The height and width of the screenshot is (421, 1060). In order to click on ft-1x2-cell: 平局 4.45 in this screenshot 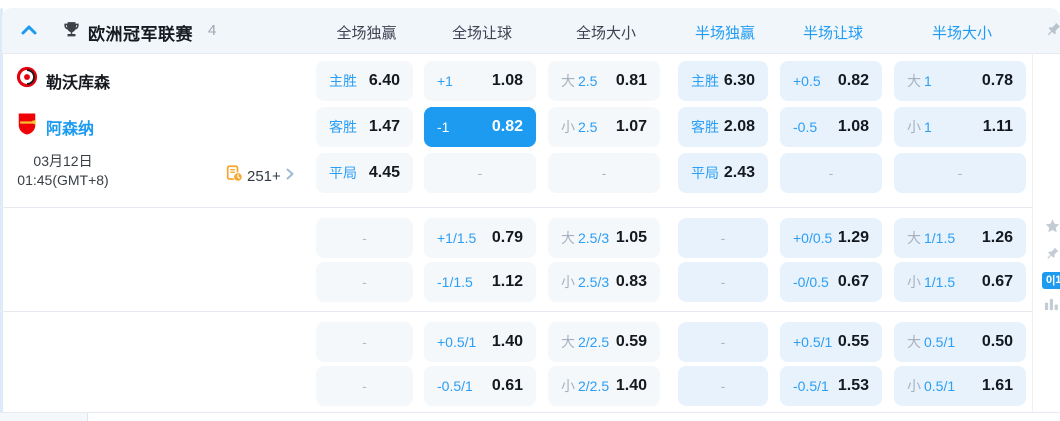, I will do `click(364, 173)`.